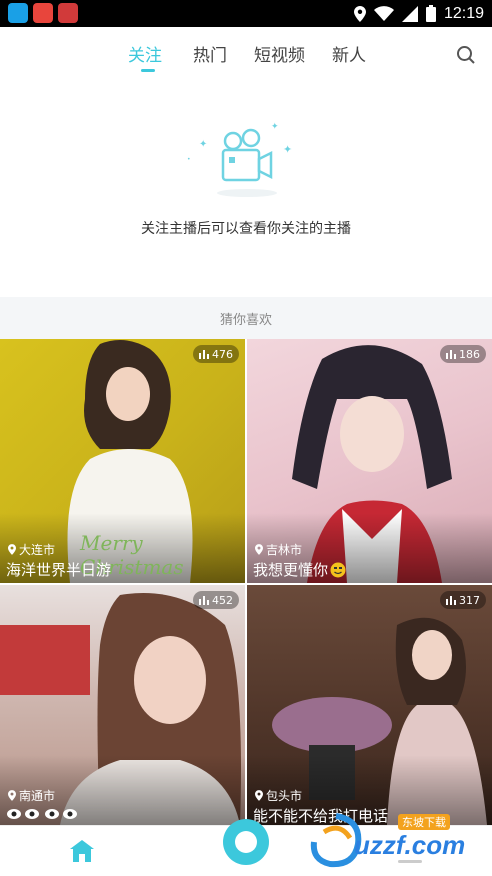 The height and width of the screenshot is (876, 492). I want to click on watermark-logo: 东坡下载 uzzf.com, so click(398, 839).